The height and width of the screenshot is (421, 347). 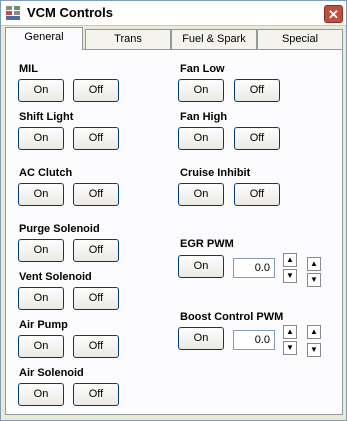 I want to click on egr-pwm-fine-down-button: ▼, so click(x=314, y=280).